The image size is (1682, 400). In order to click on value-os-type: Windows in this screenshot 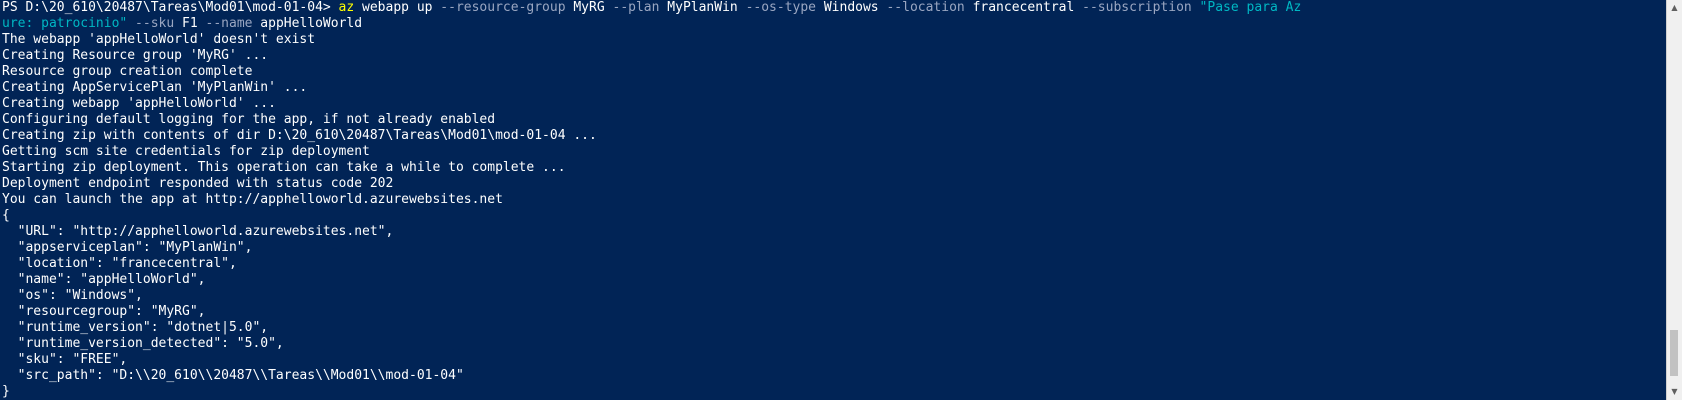, I will do `click(851, 7)`.